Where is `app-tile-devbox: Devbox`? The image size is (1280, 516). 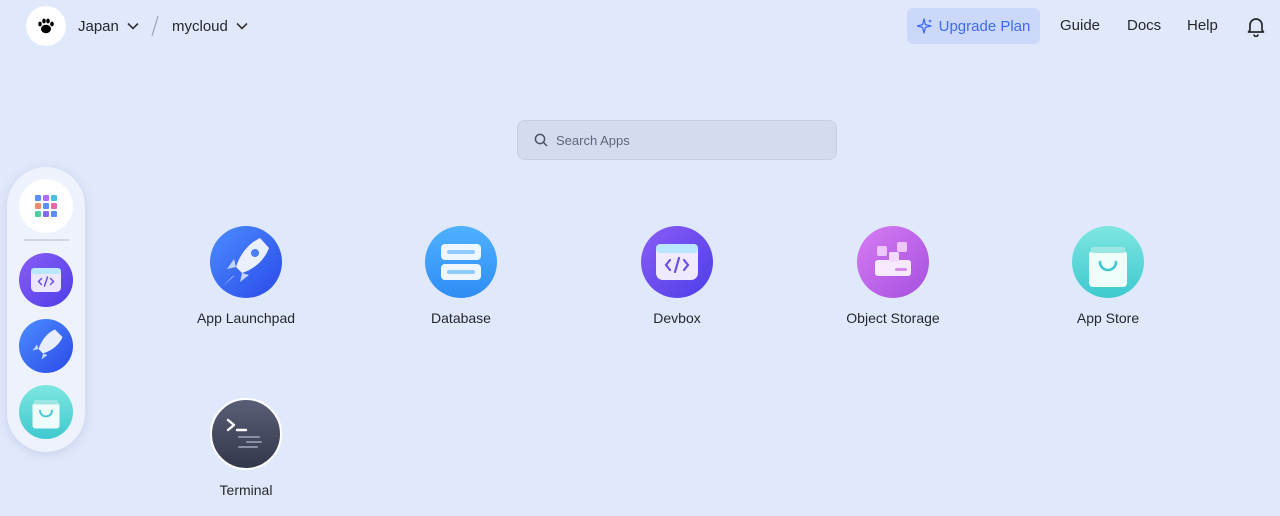
app-tile-devbox: Devbox is located at coordinates (677, 281).